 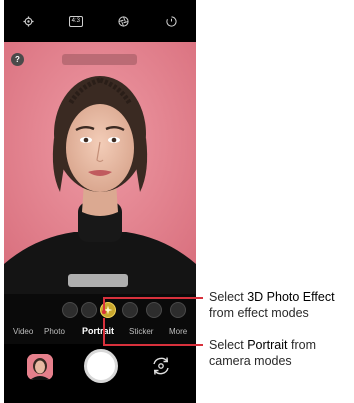 What do you see at coordinates (104, 304) in the screenshot?
I see `callout-effect-line-vertical` at bounding box center [104, 304].